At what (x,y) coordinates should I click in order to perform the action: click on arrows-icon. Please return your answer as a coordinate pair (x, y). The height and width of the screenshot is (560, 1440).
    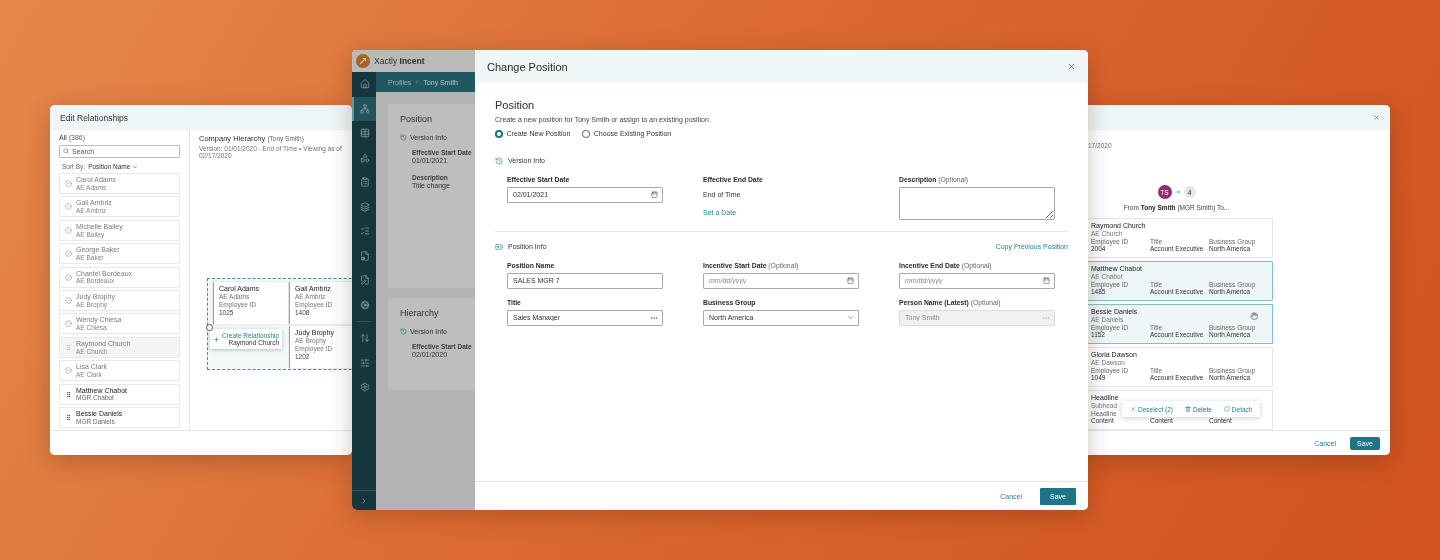
    Looking at the image, I should click on (365, 338).